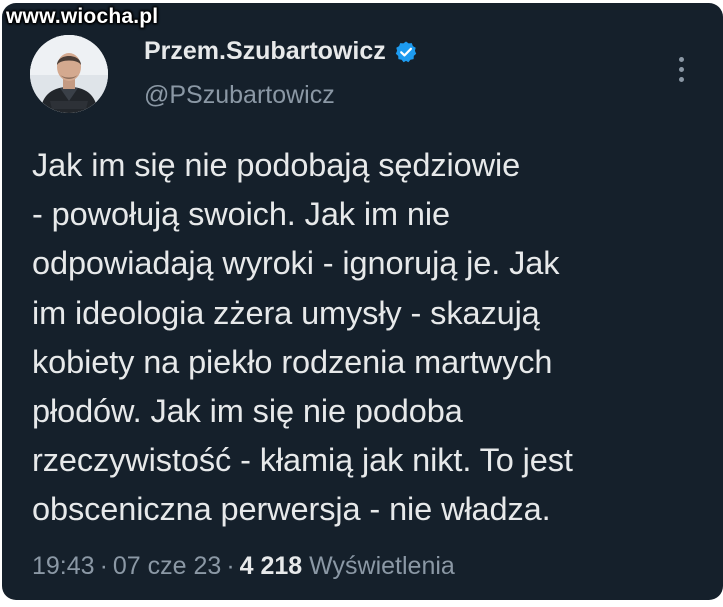 This screenshot has width=723, height=607. What do you see at coordinates (63, 566) in the screenshot?
I see `tweet-time: 19:43` at bounding box center [63, 566].